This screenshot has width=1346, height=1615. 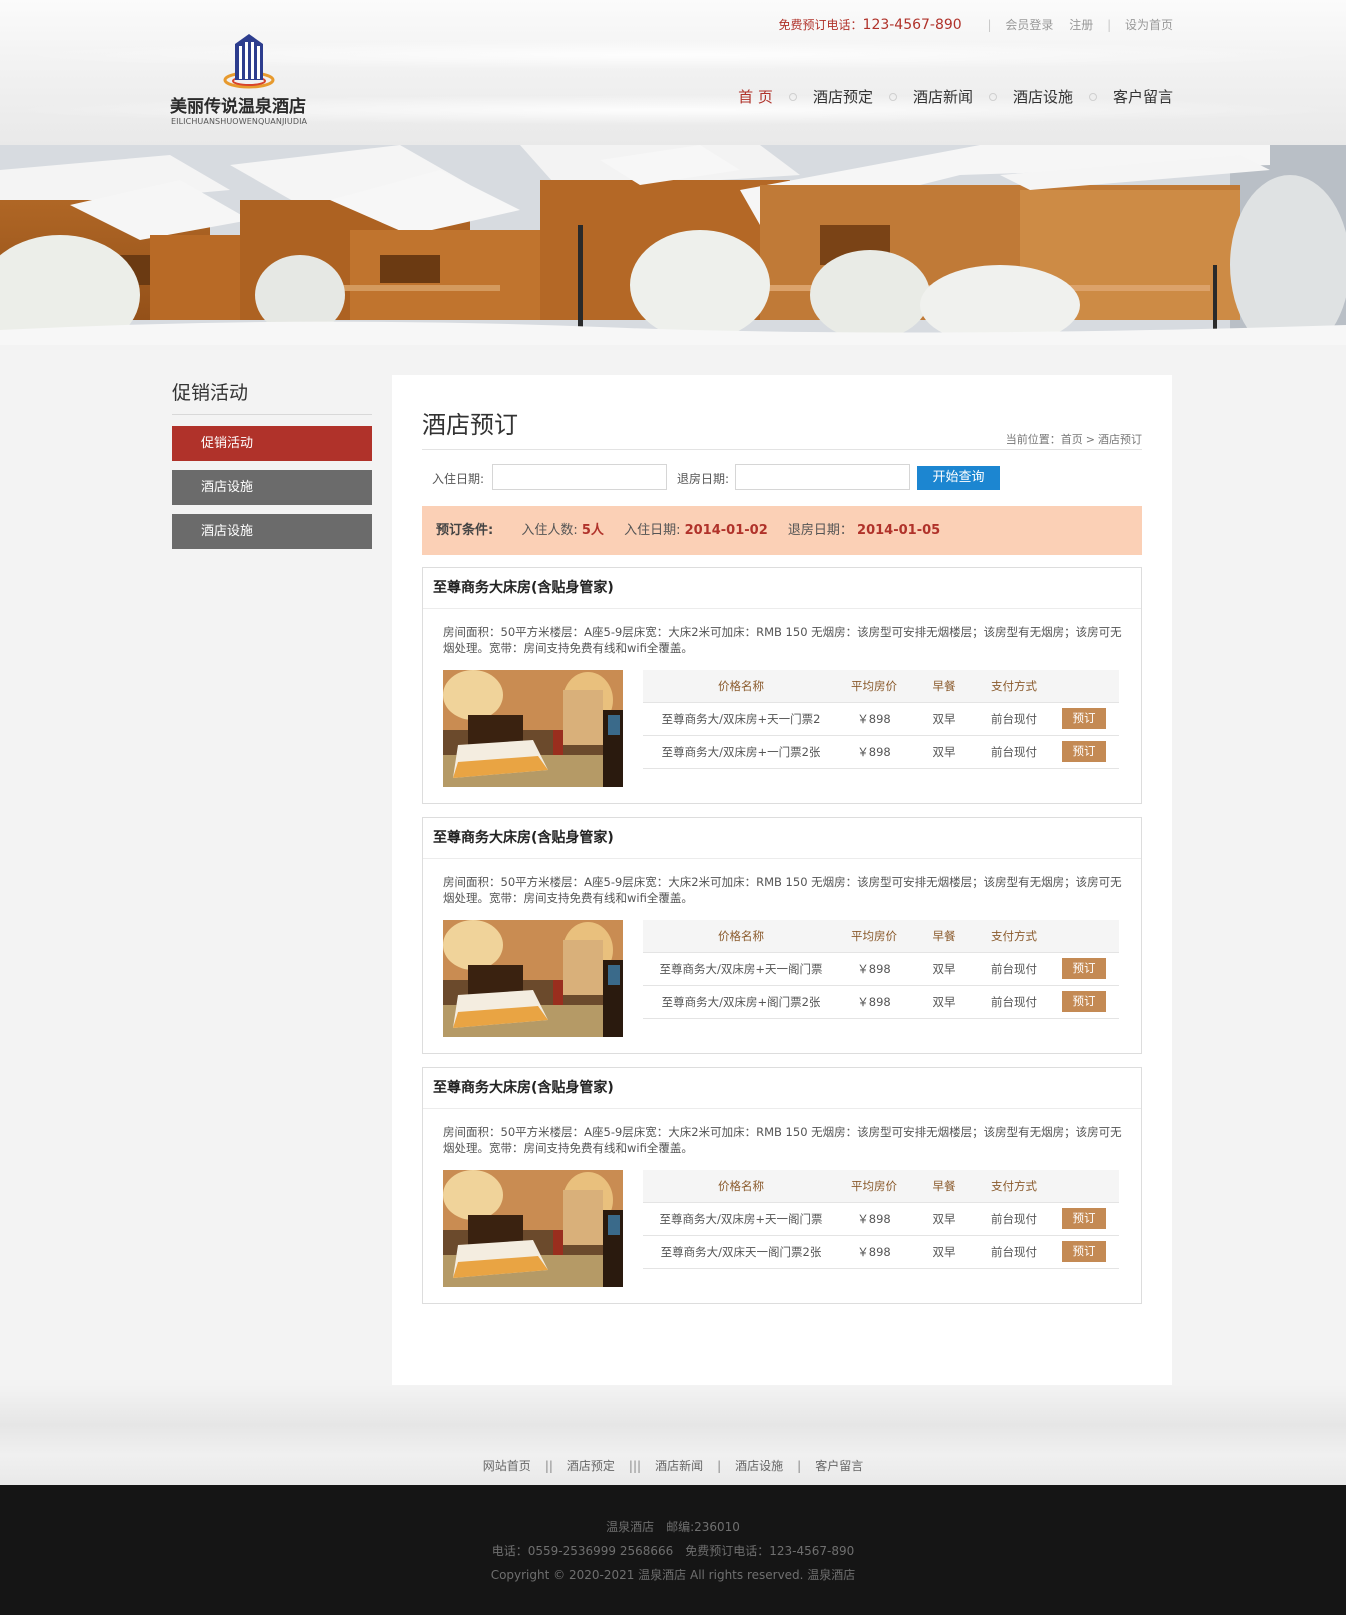 What do you see at coordinates (820, 25) in the screenshot?
I see `hotline-label: 免费预订电话：` at bounding box center [820, 25].